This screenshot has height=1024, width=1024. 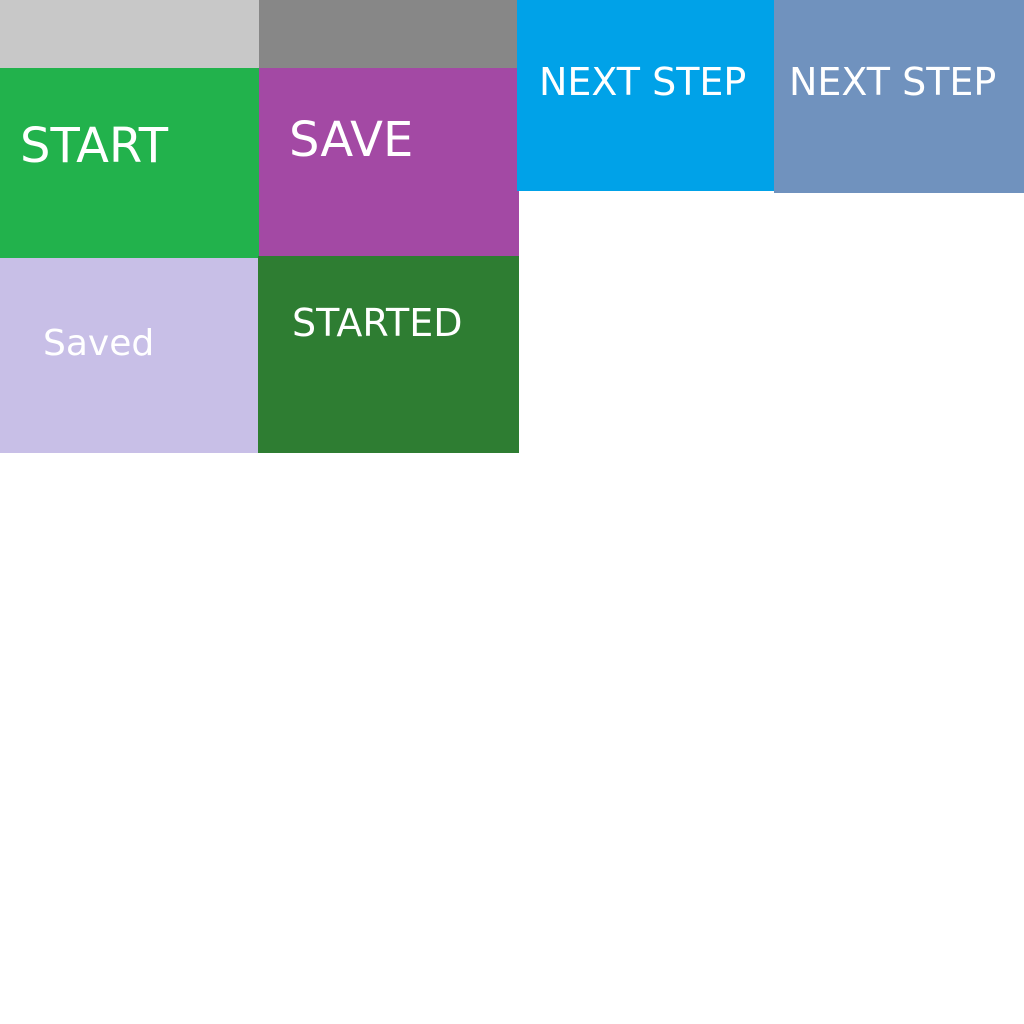 I want to click on save-button-label: SAVE, so click(x=351, y=140).